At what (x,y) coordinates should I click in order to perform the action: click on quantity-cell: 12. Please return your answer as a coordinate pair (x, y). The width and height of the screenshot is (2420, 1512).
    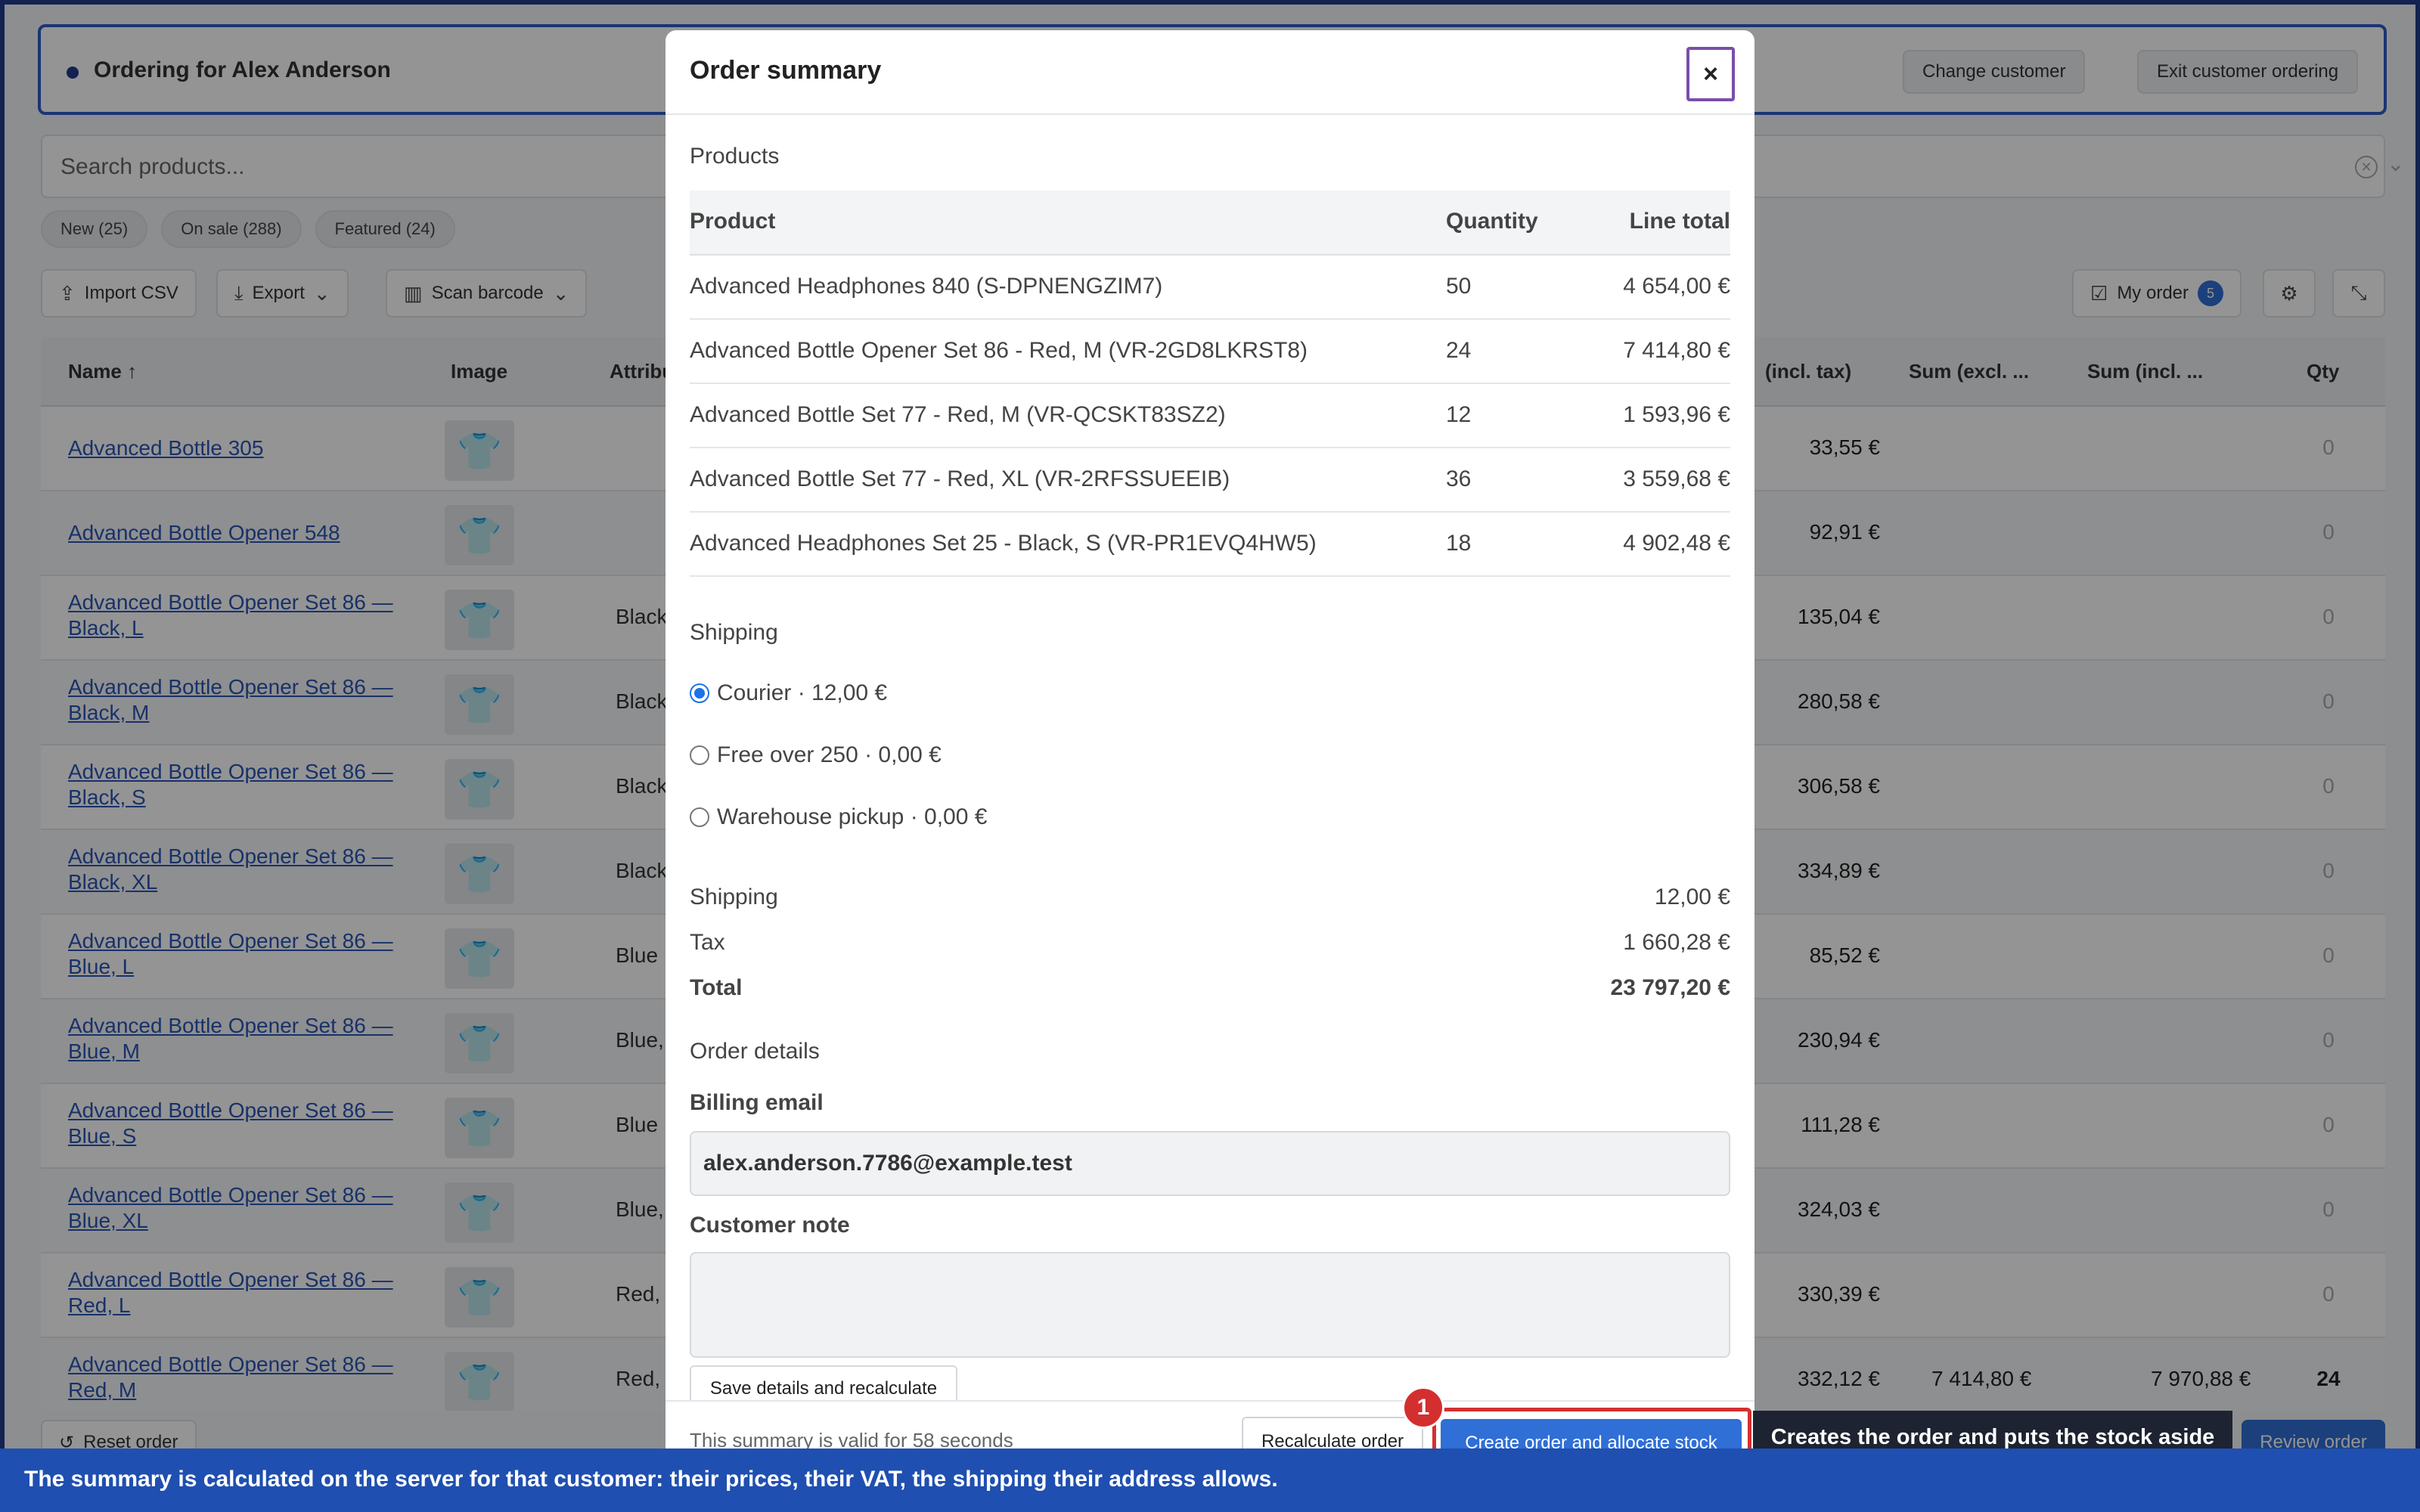
    Looking at the image, I should click on (1459, 414).